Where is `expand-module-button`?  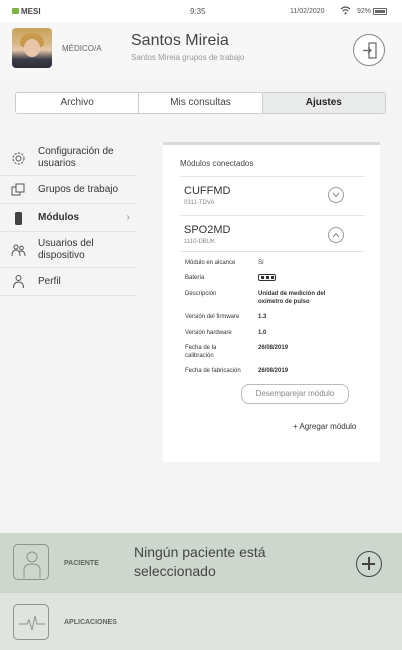
expand-module-button is located at coordinates (336, 195).